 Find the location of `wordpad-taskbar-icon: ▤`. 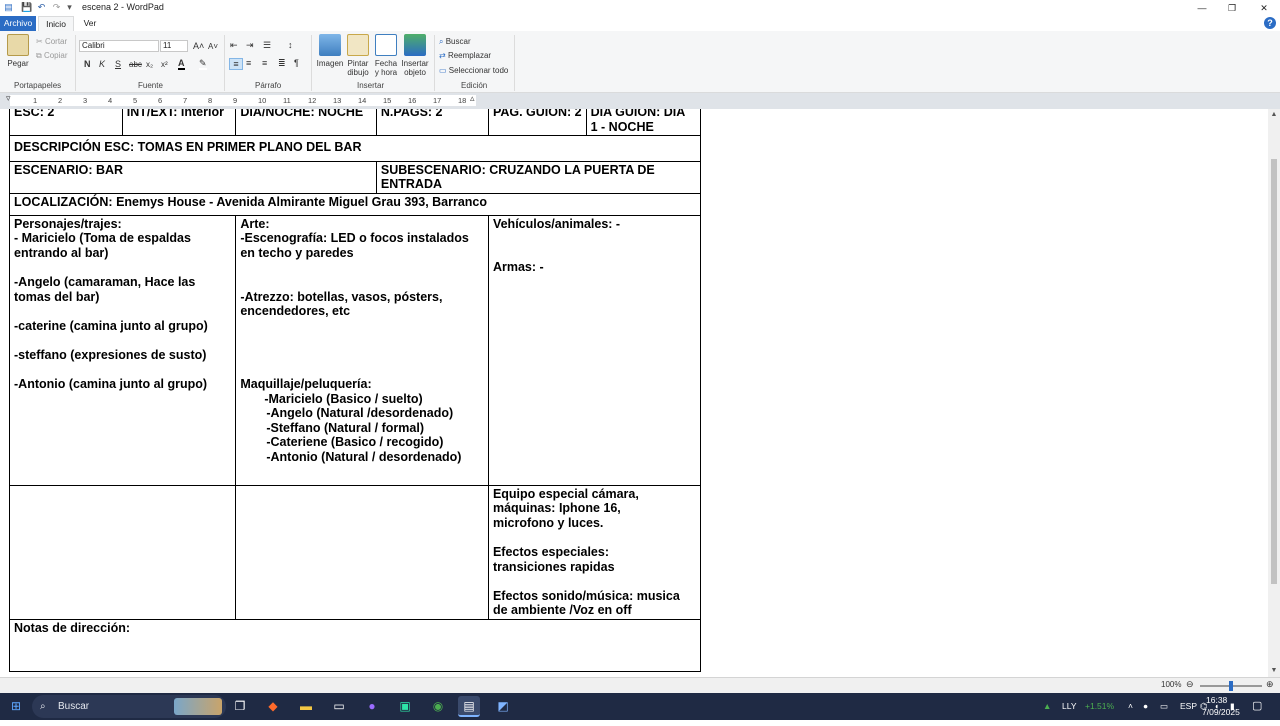

wordpad-taskbar-icon: ▤ is located at coordinates (469, 706).